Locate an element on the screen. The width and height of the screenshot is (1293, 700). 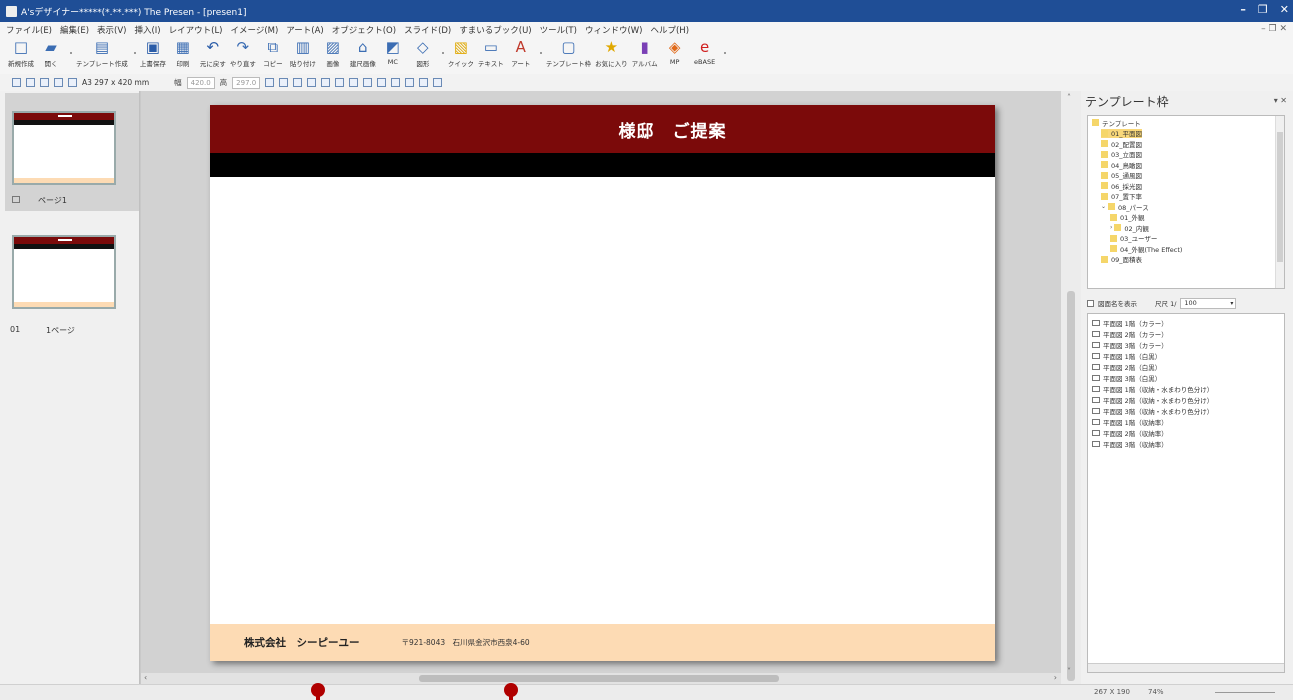
expand-arrow-icon: › is located at coordinates (1111, 227).